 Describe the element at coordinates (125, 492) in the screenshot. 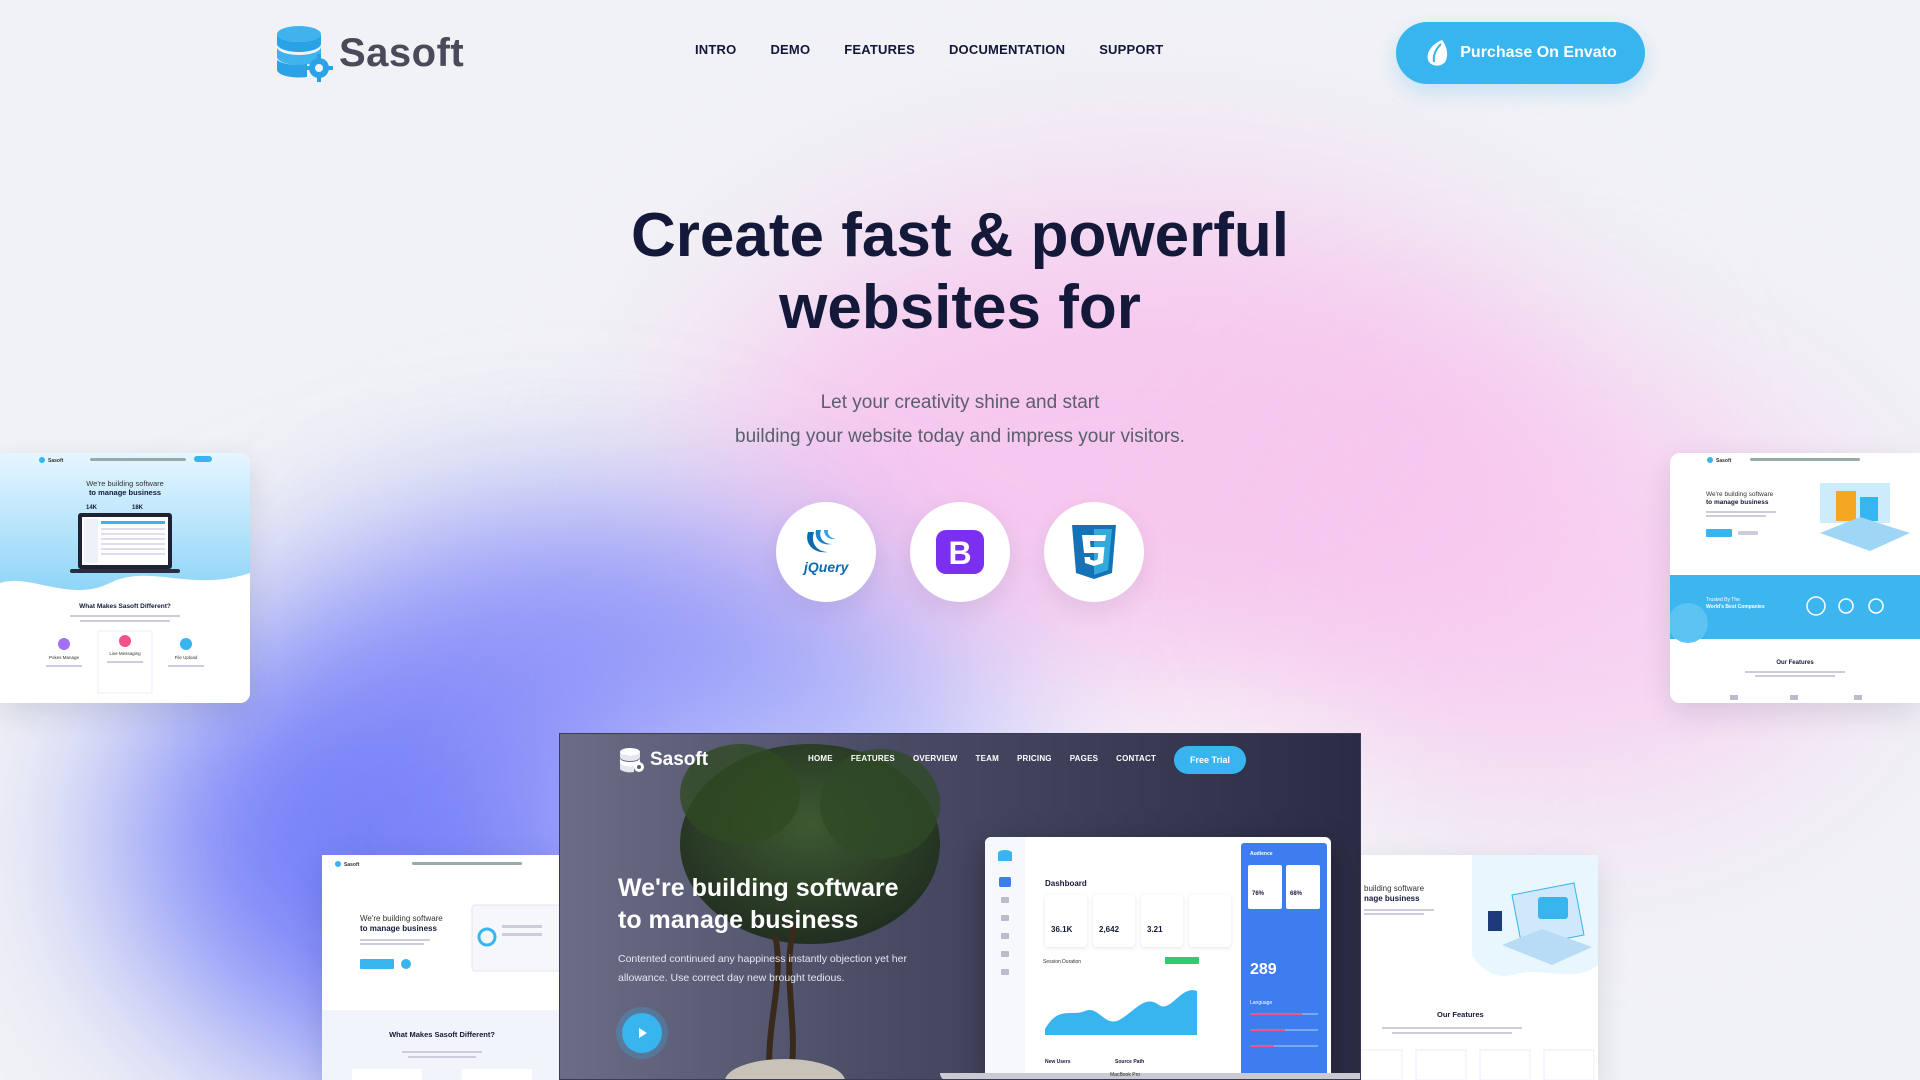

I see `thumb-left-h2: to manage business` at that location.